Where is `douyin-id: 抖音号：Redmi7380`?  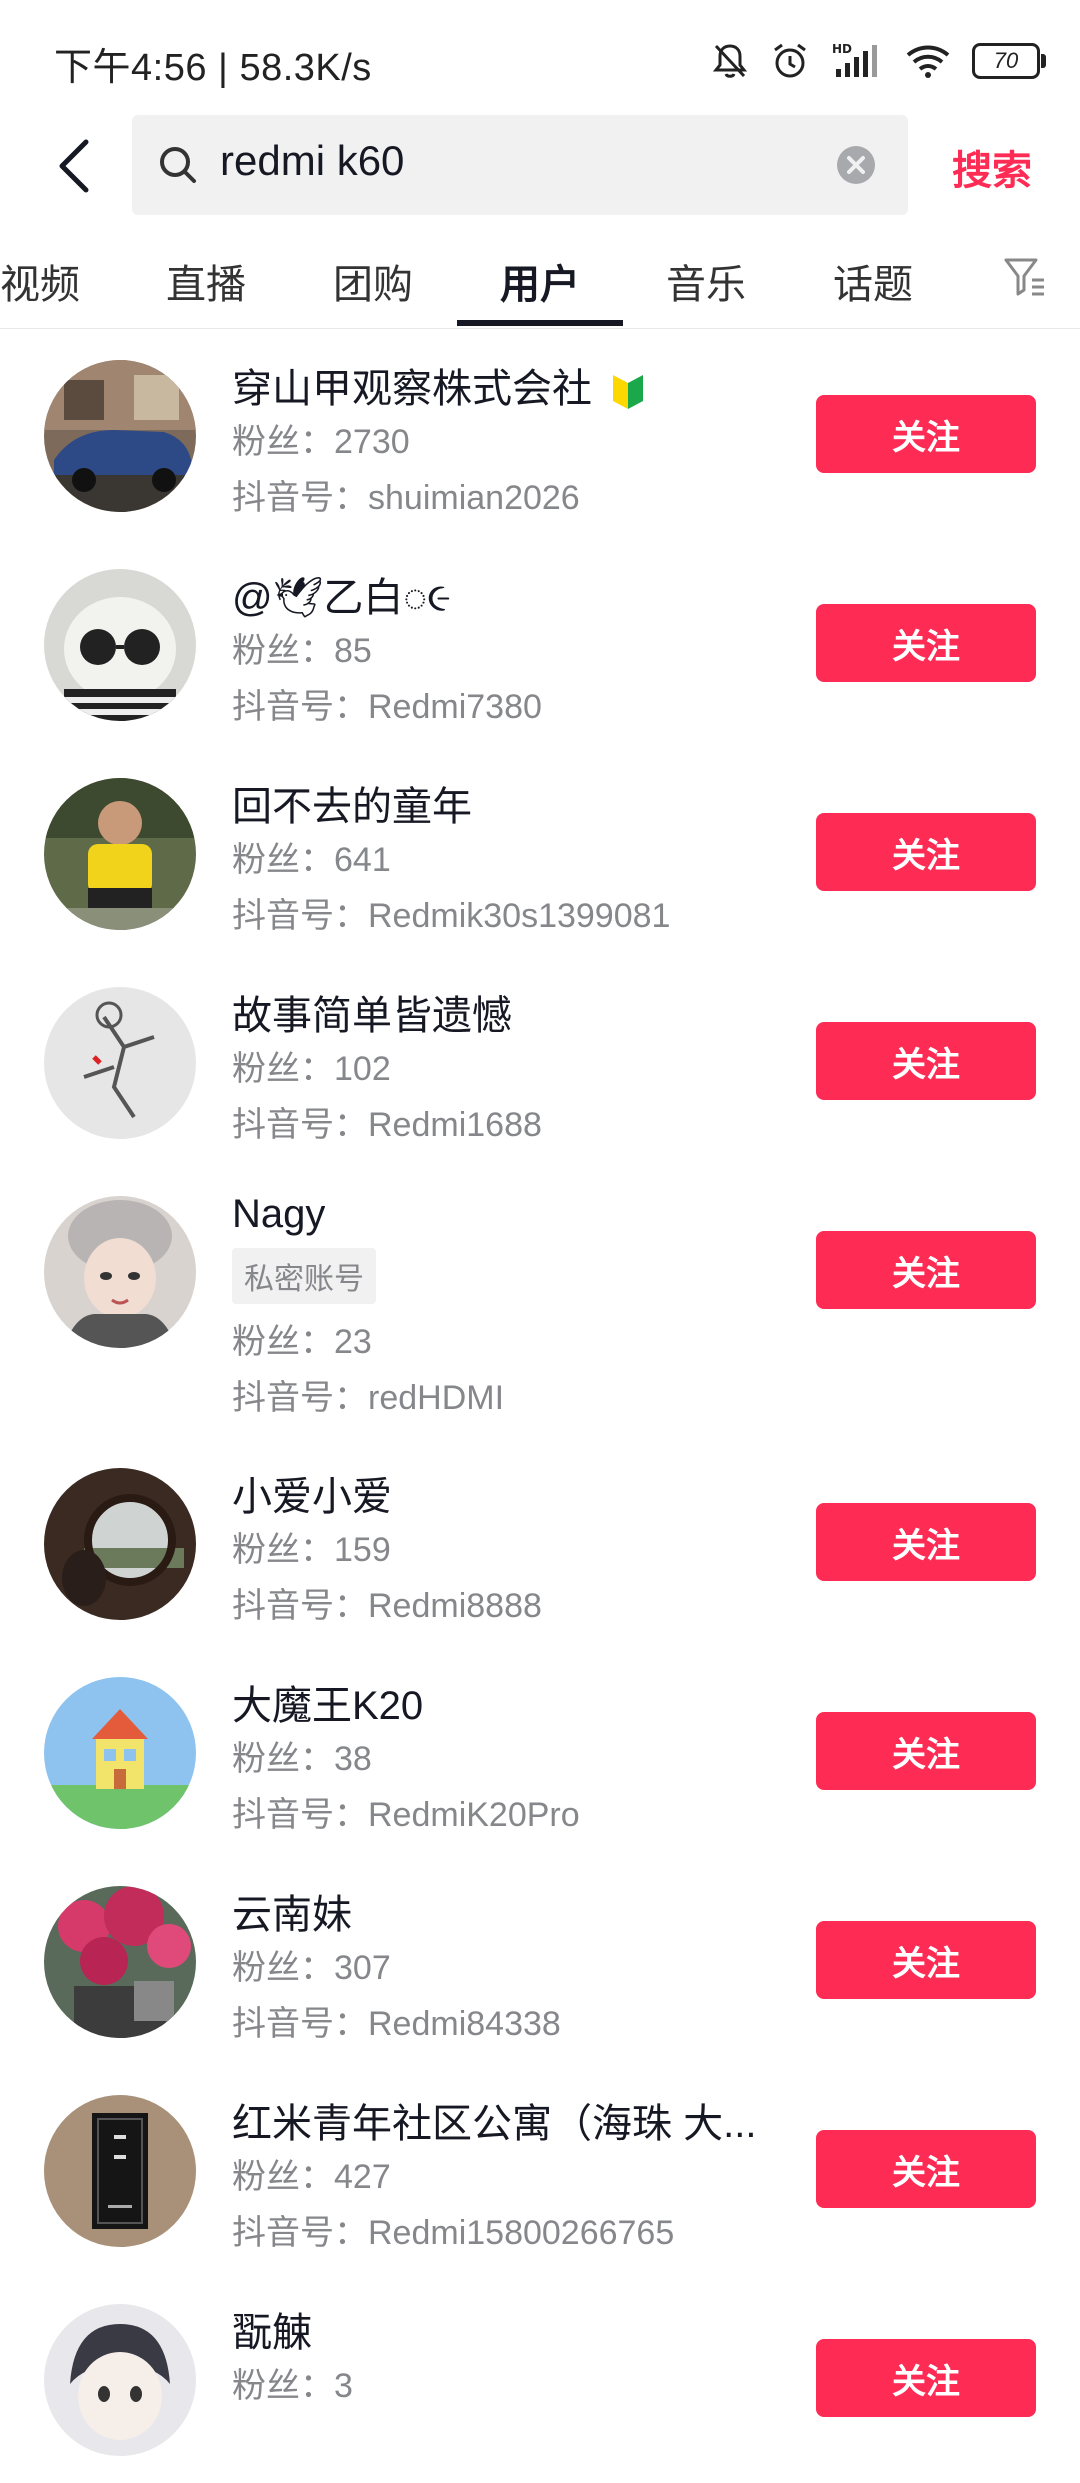
douyin-id: 抖音号：Redmi7380 is located at coordinates (387, 707).